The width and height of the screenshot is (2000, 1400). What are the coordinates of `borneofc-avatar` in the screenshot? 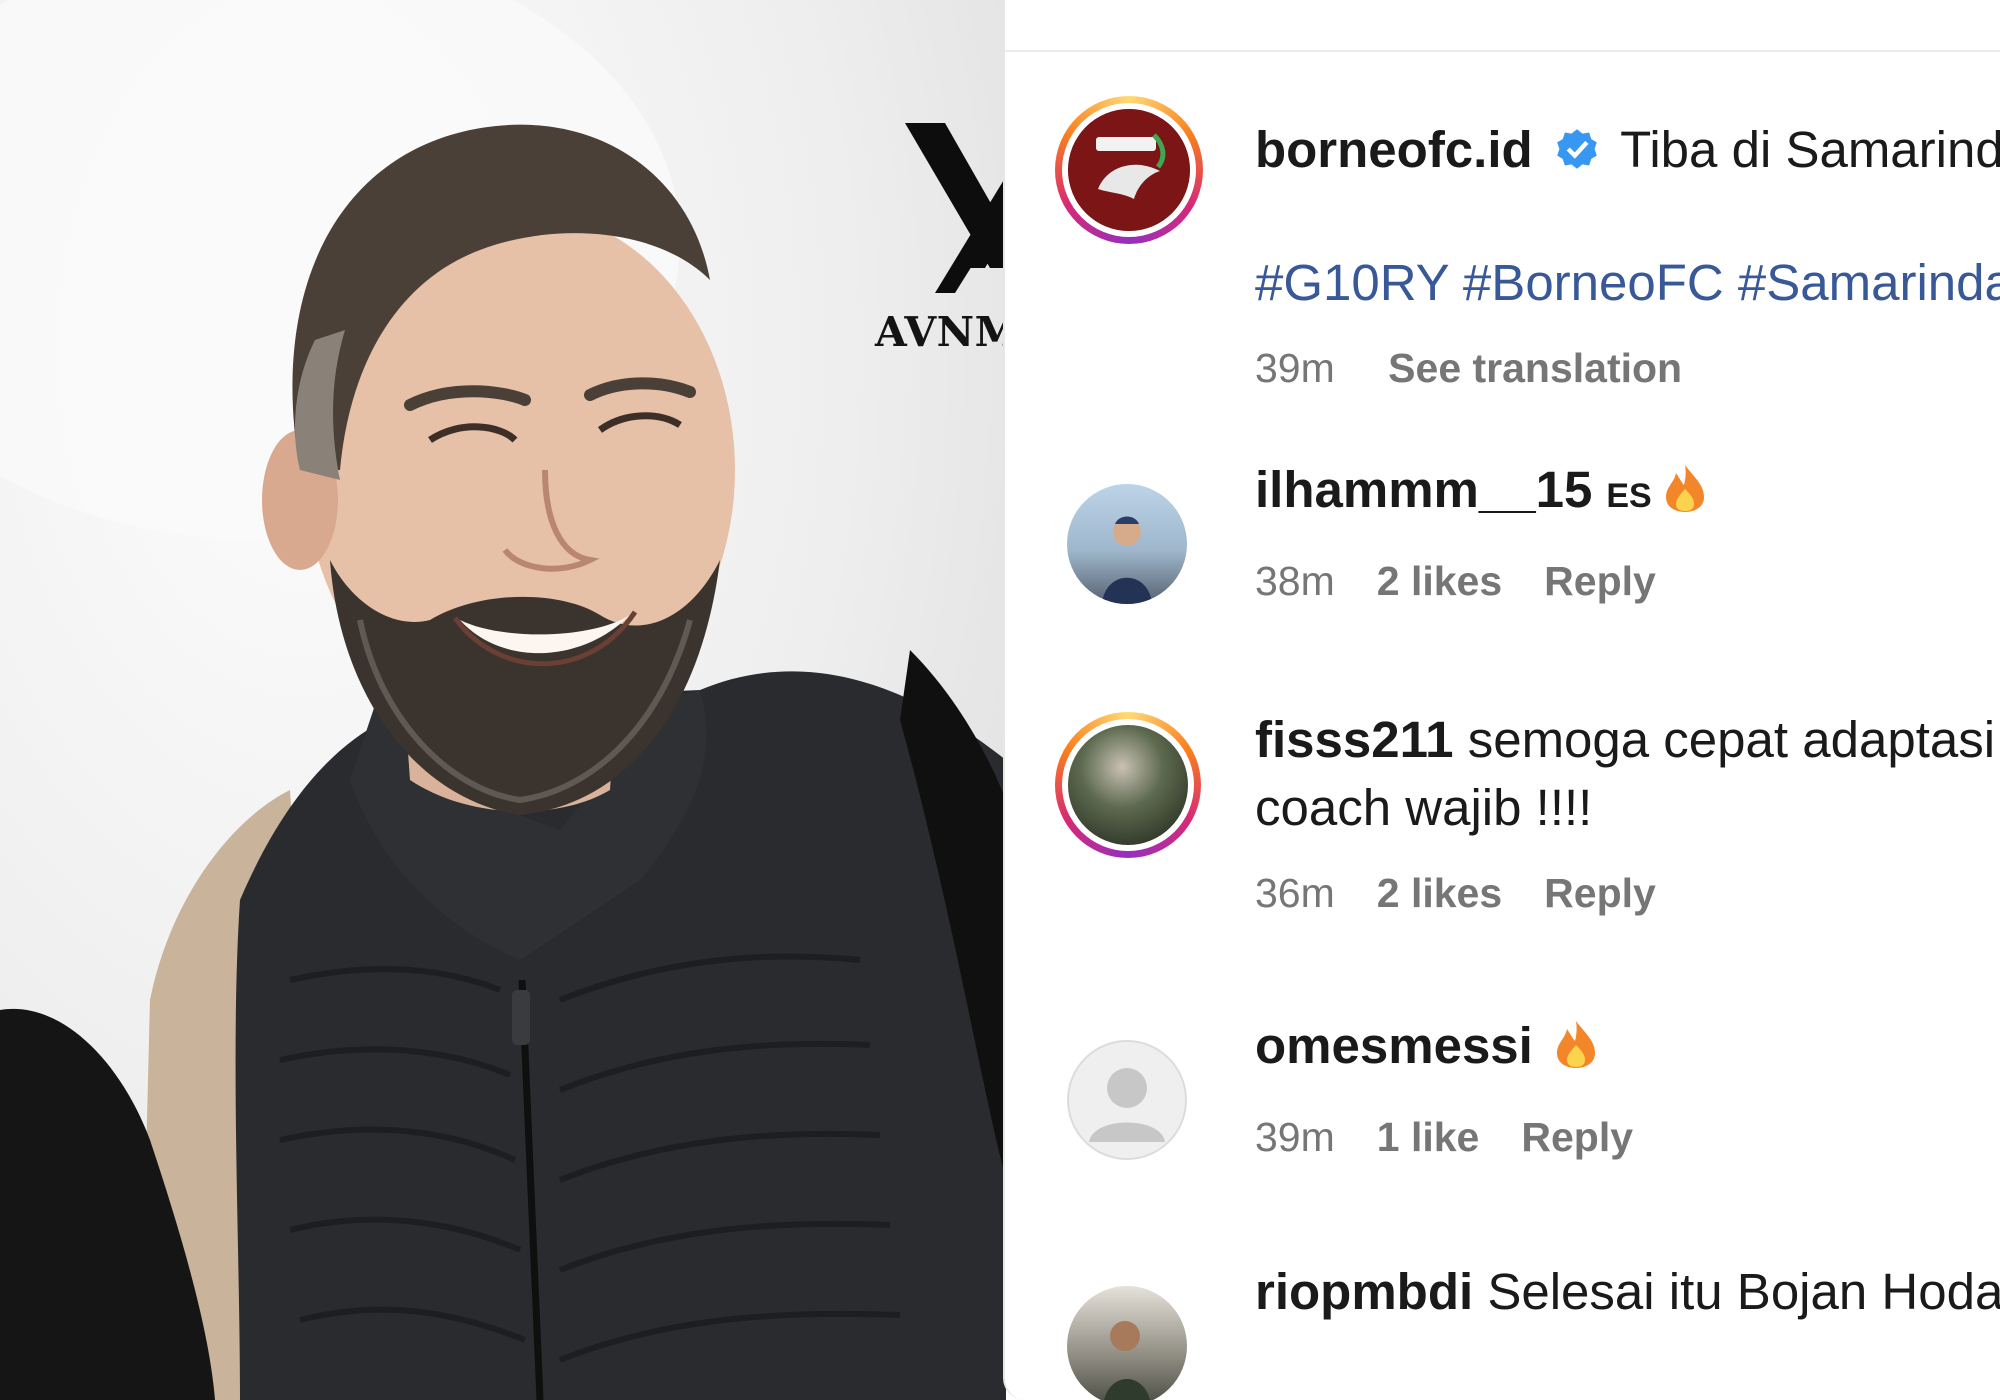 It's located at (1129, 170).